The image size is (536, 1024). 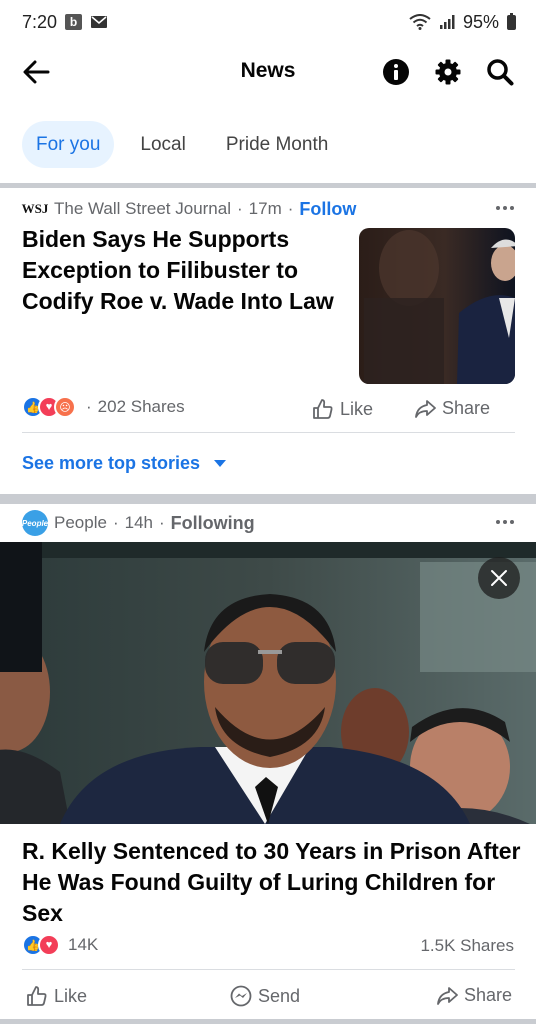 I want to click on status-bar: 7:20 b 95%, so click(x=268, y=22).